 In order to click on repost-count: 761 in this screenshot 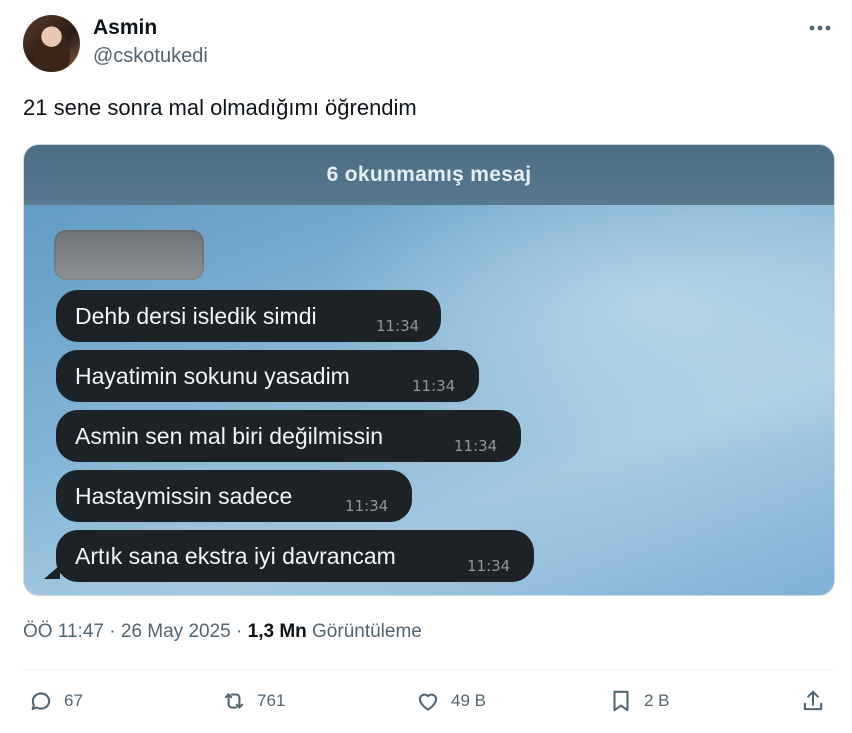, I will do `click(271, 700)`.